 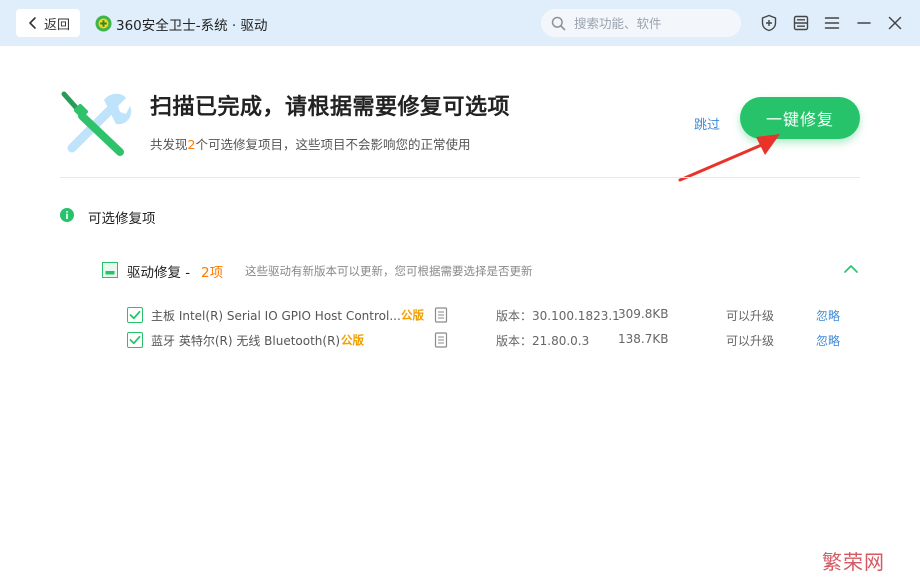 I want to click on title-bar: 返回 360安全卫士-系统 · 驱动, so click(x=460, y=23).